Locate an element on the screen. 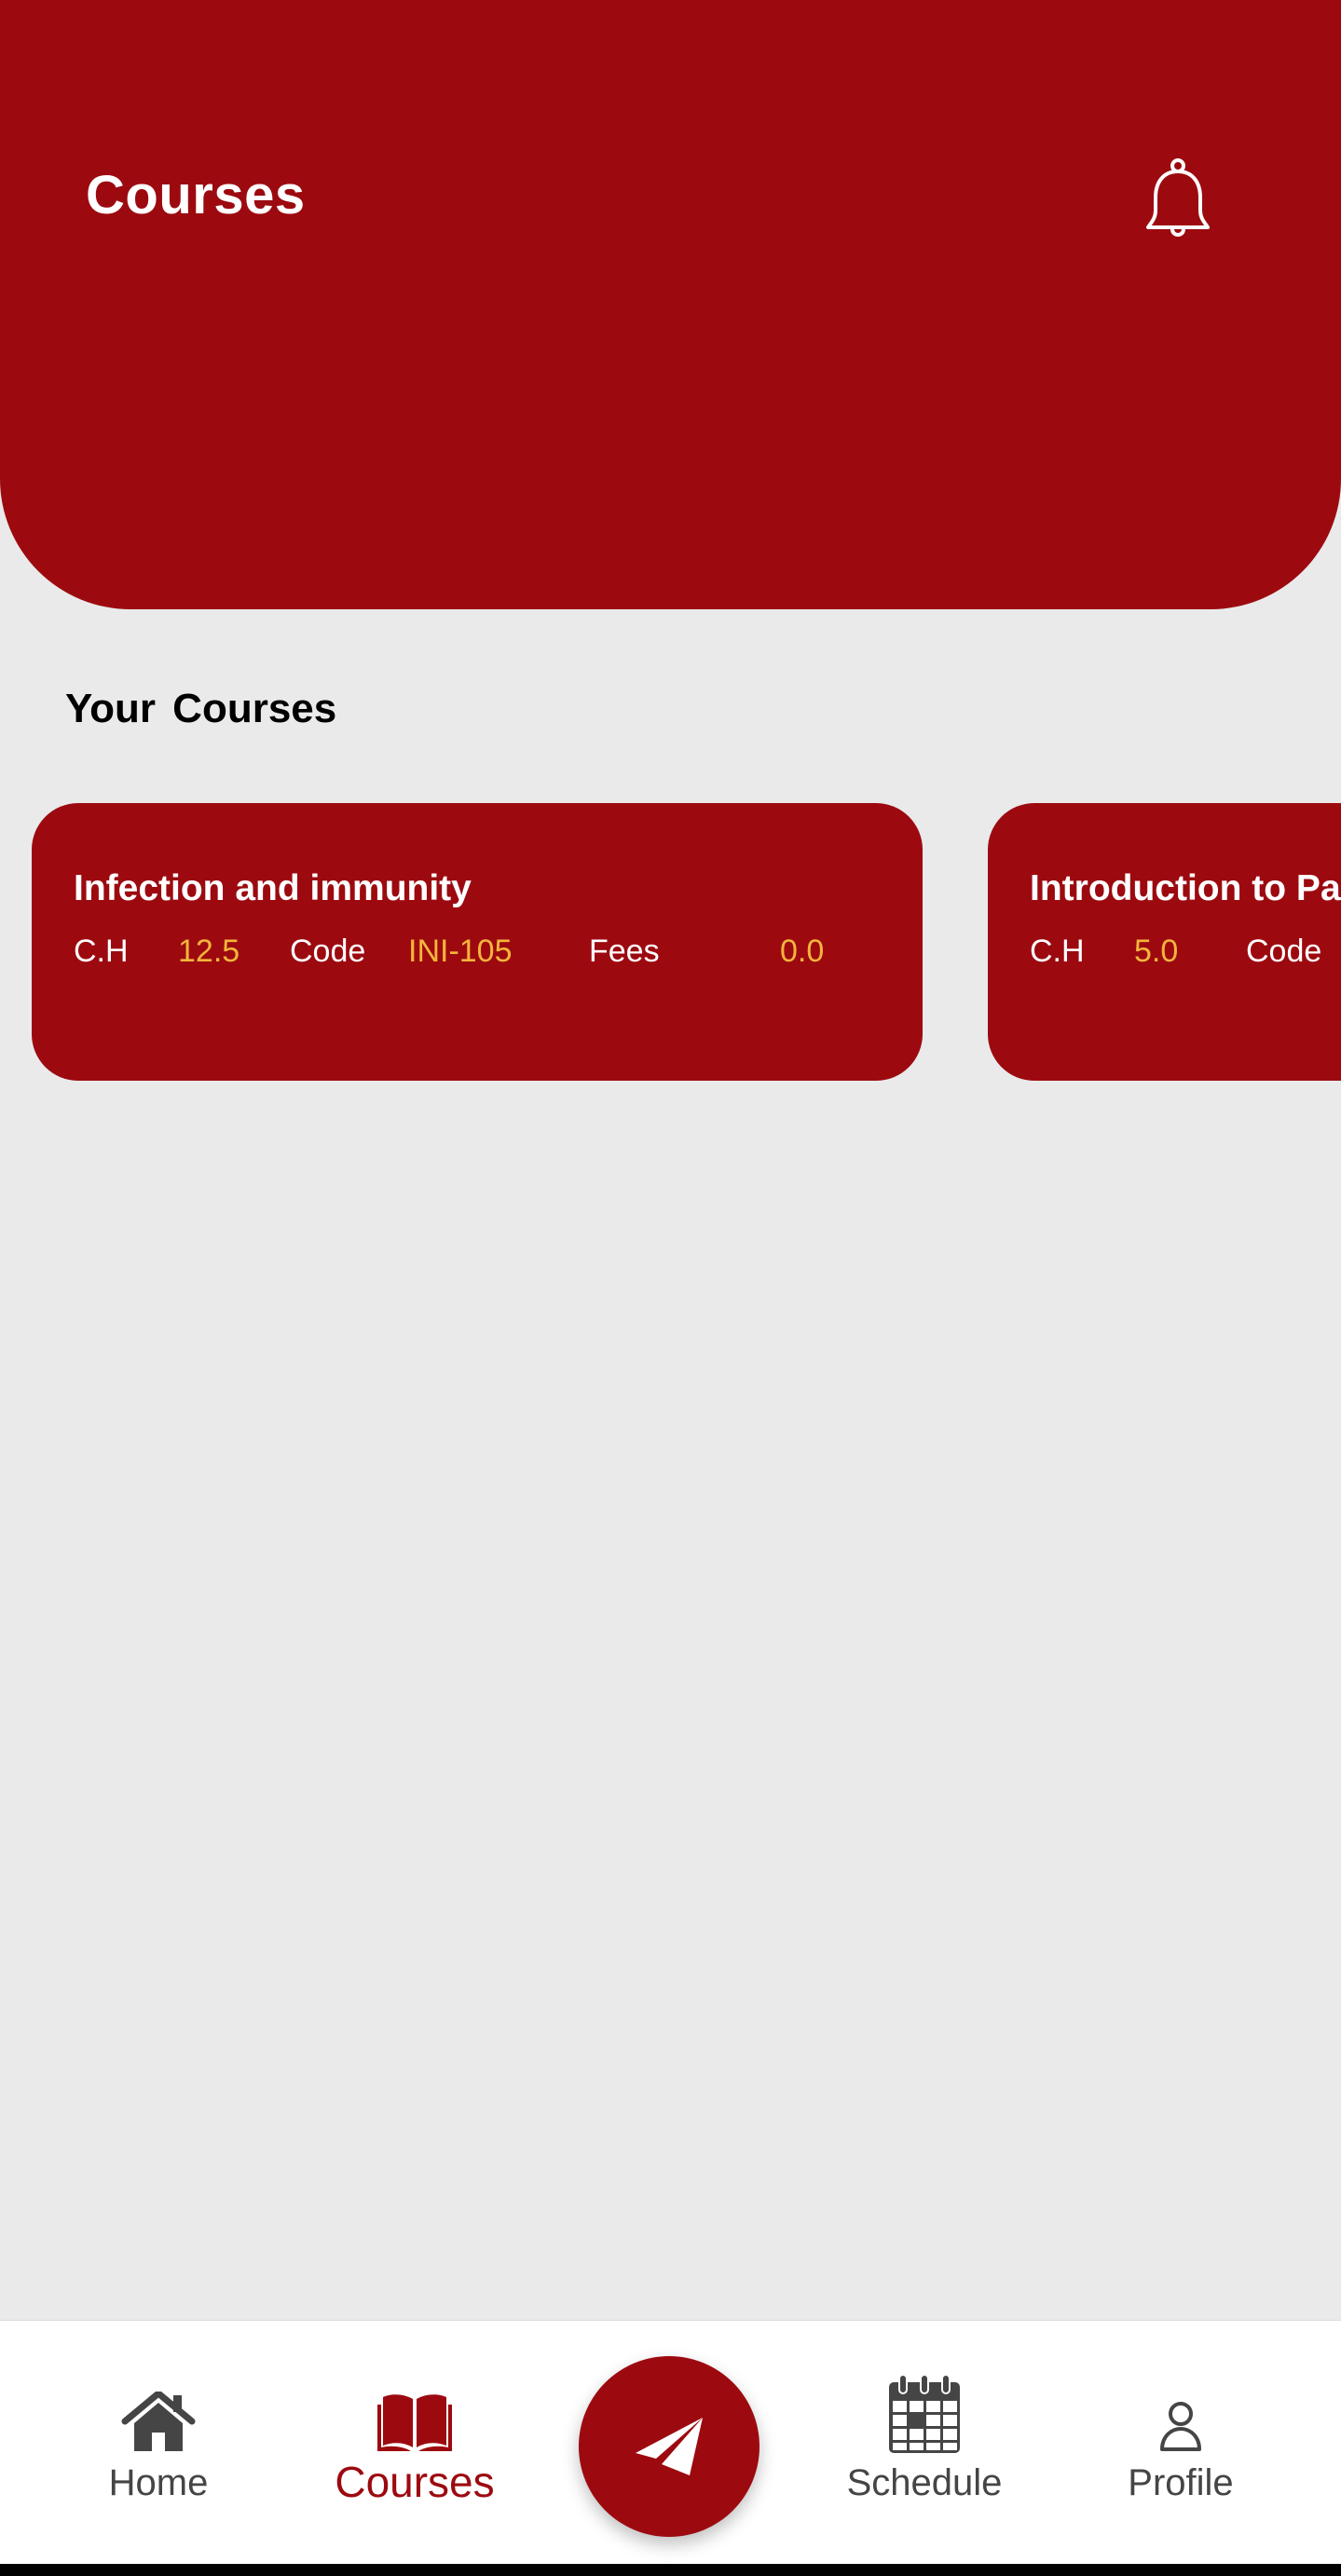 Image resolution: width=1341 pixels, height=2576 pixels. notifications-button is located at coordinates (1178, 199).